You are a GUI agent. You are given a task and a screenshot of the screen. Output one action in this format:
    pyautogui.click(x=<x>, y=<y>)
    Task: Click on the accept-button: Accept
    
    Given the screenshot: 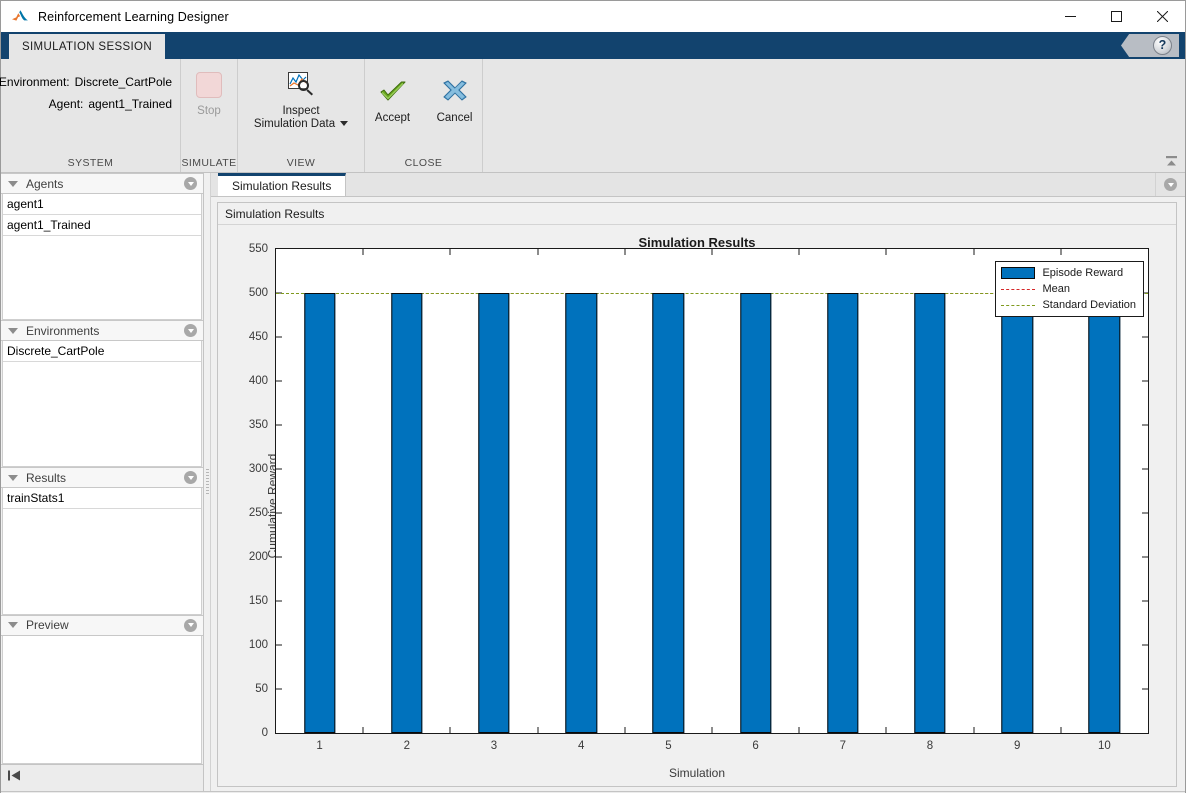 What is the action you would take?
    pyautogui.click(x=393, y=98)
    